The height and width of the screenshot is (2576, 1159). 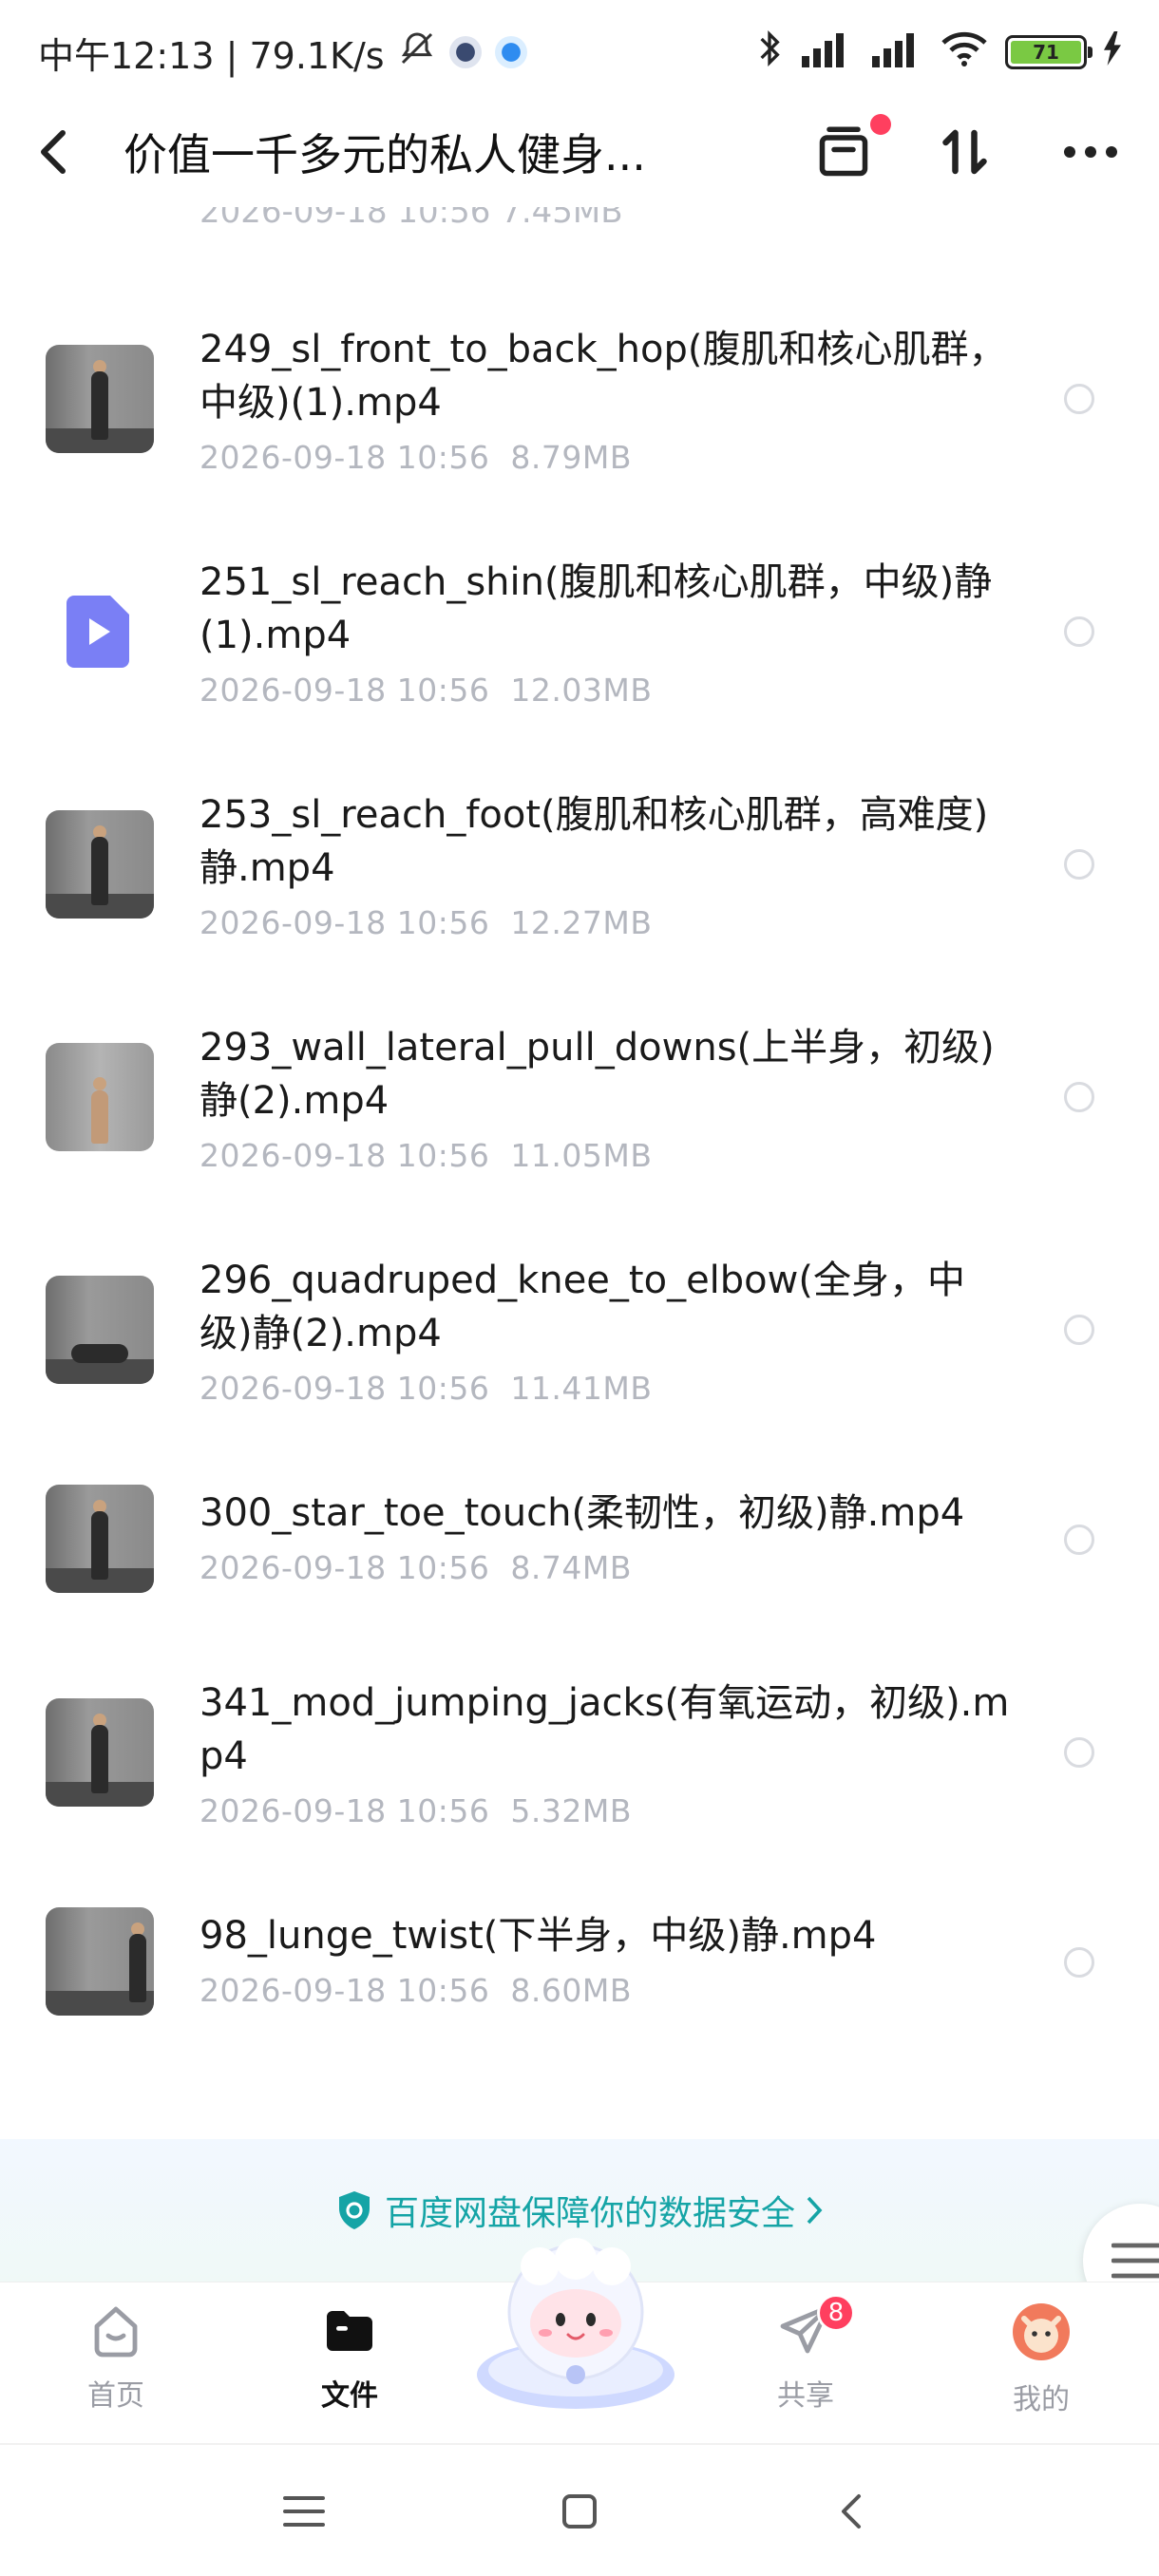 I want to click on archive-box-icon, so click(x=843, y=151).